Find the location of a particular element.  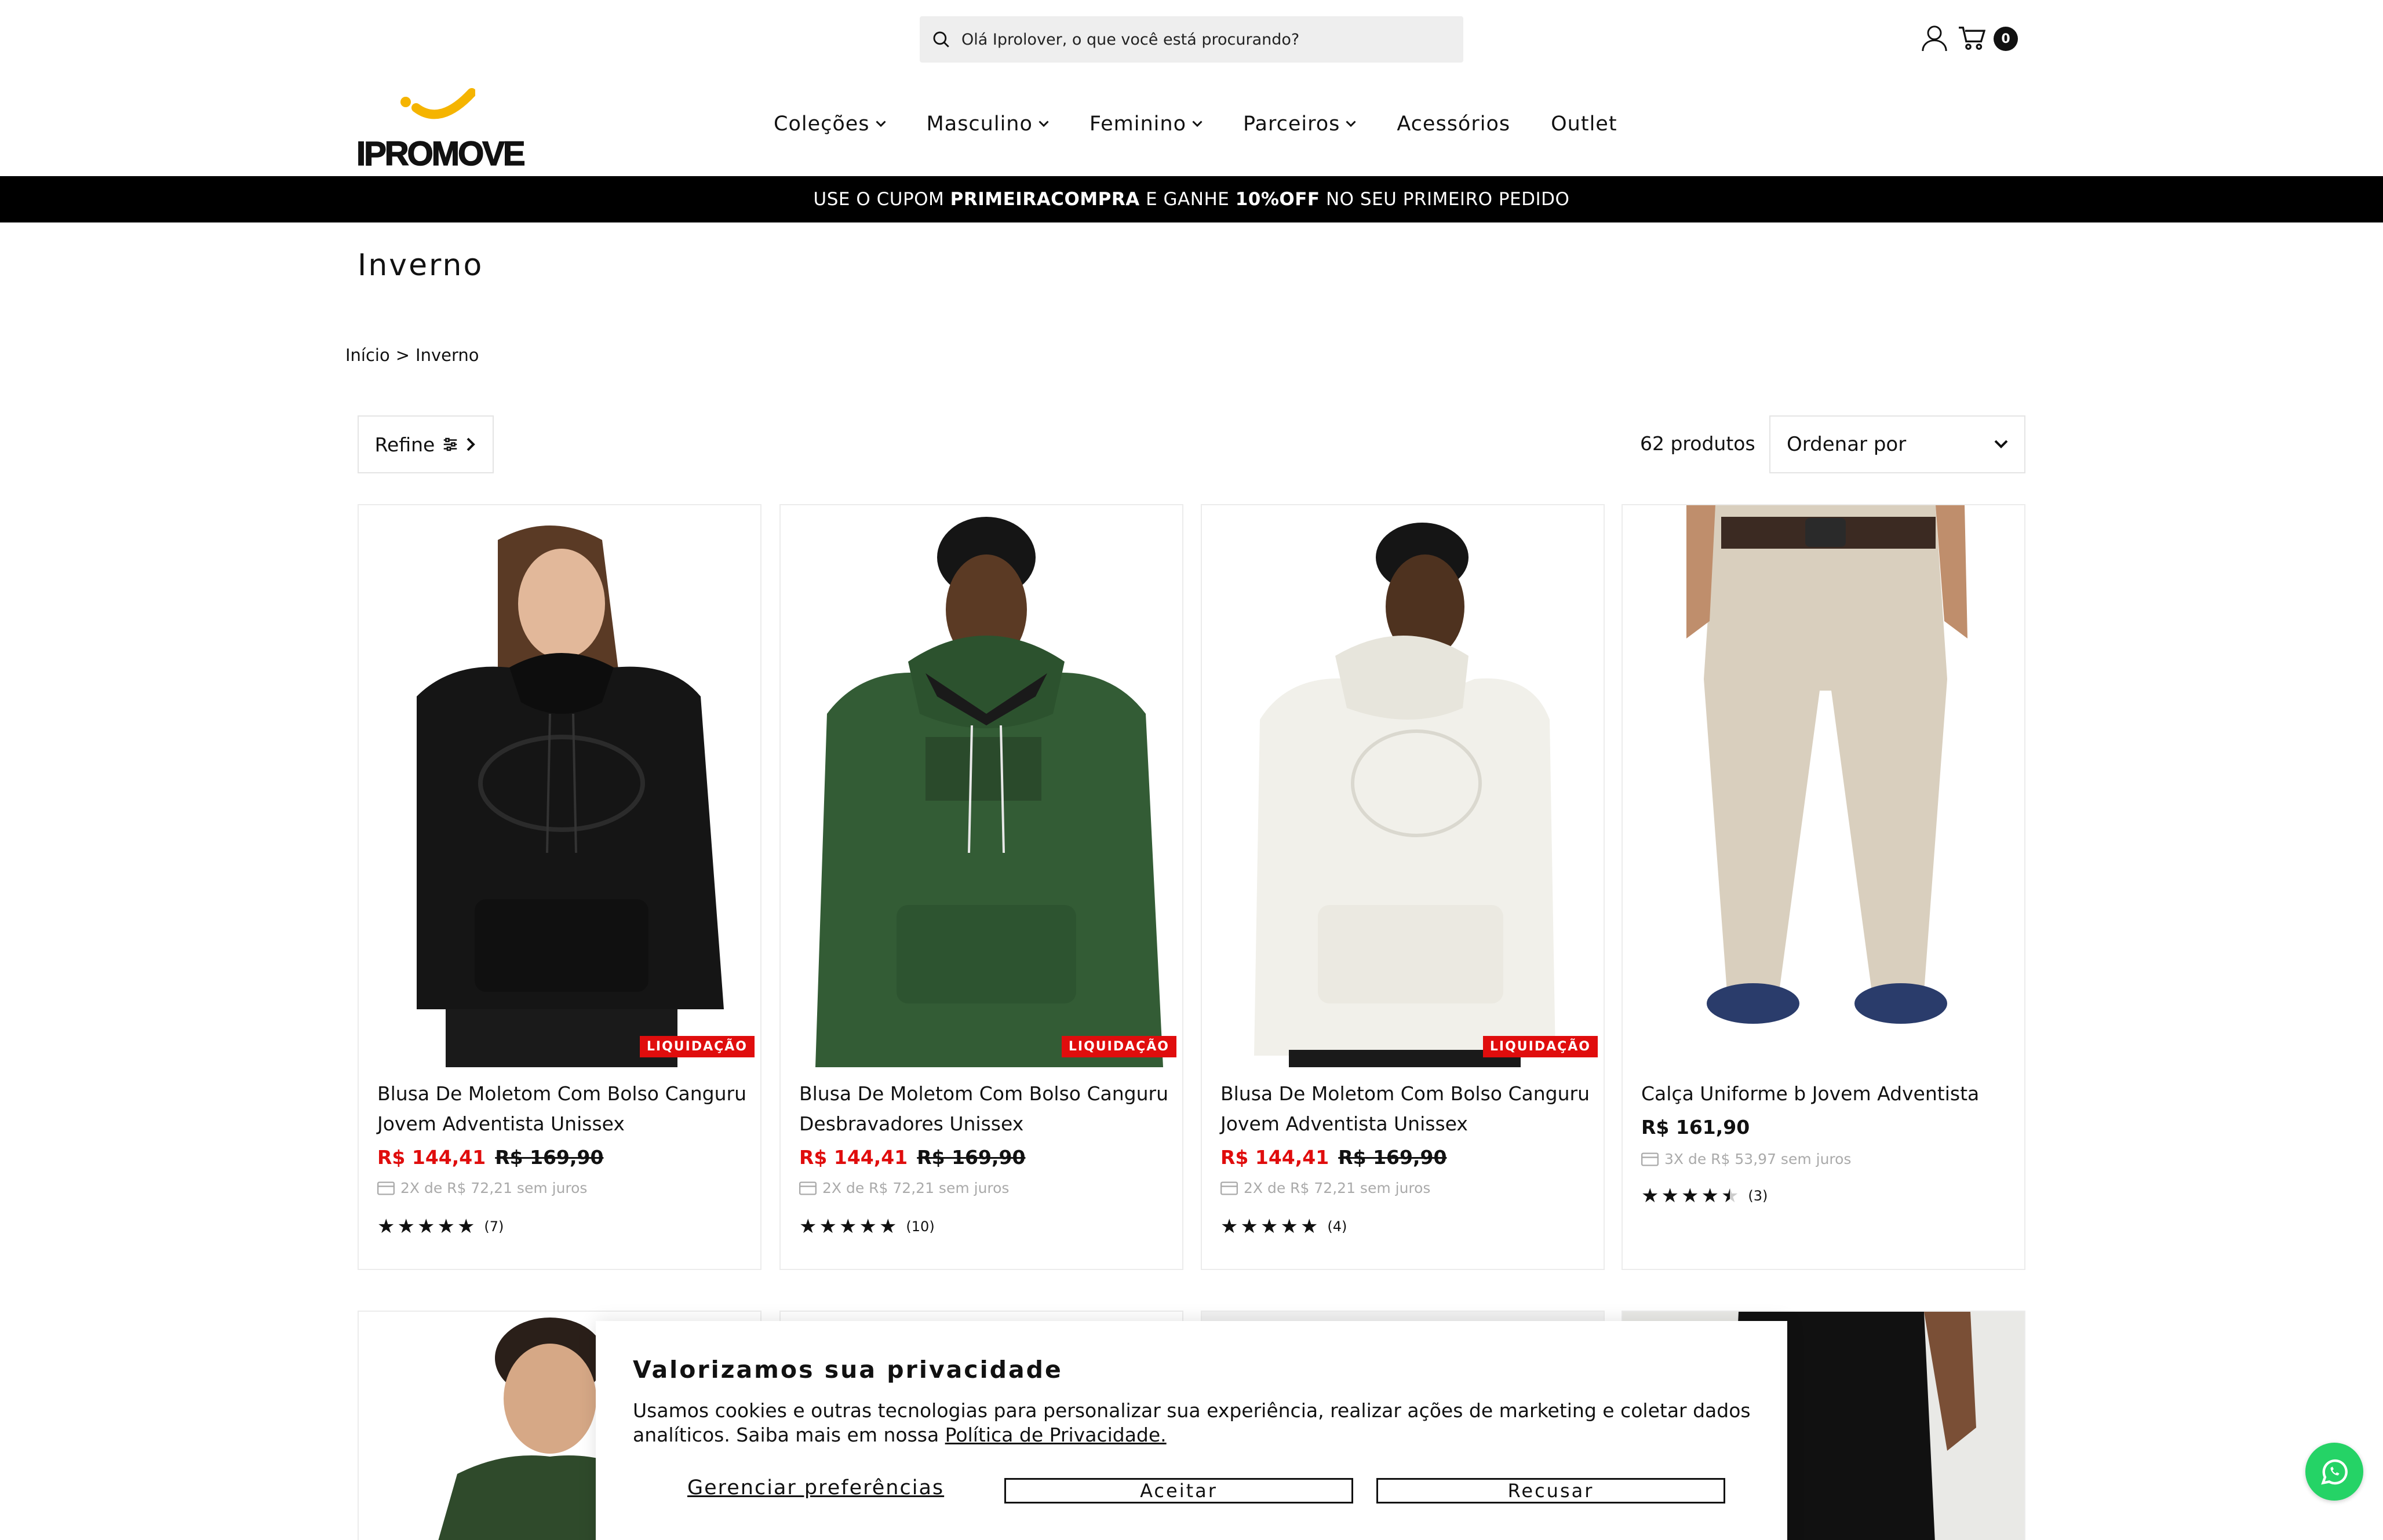

product-photo-white-hoodie is located at coordinates (1405, 795).